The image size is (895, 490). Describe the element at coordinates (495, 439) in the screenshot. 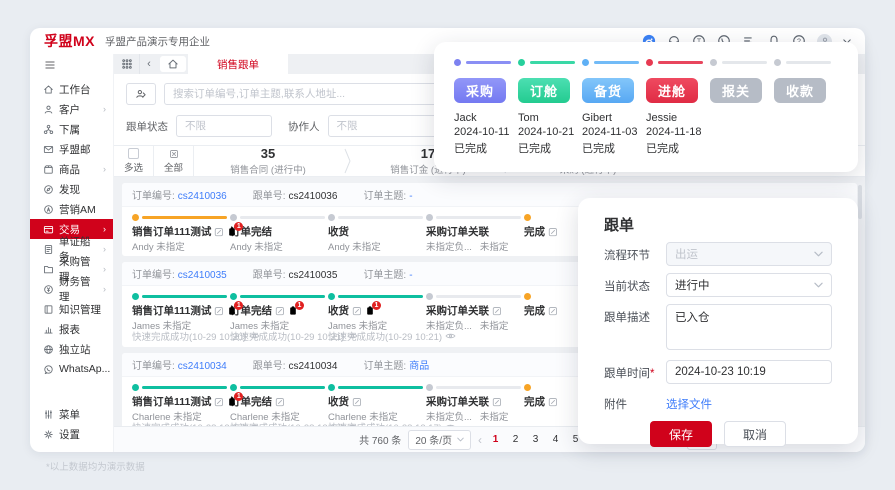

I see `page-number: 1` at that location.